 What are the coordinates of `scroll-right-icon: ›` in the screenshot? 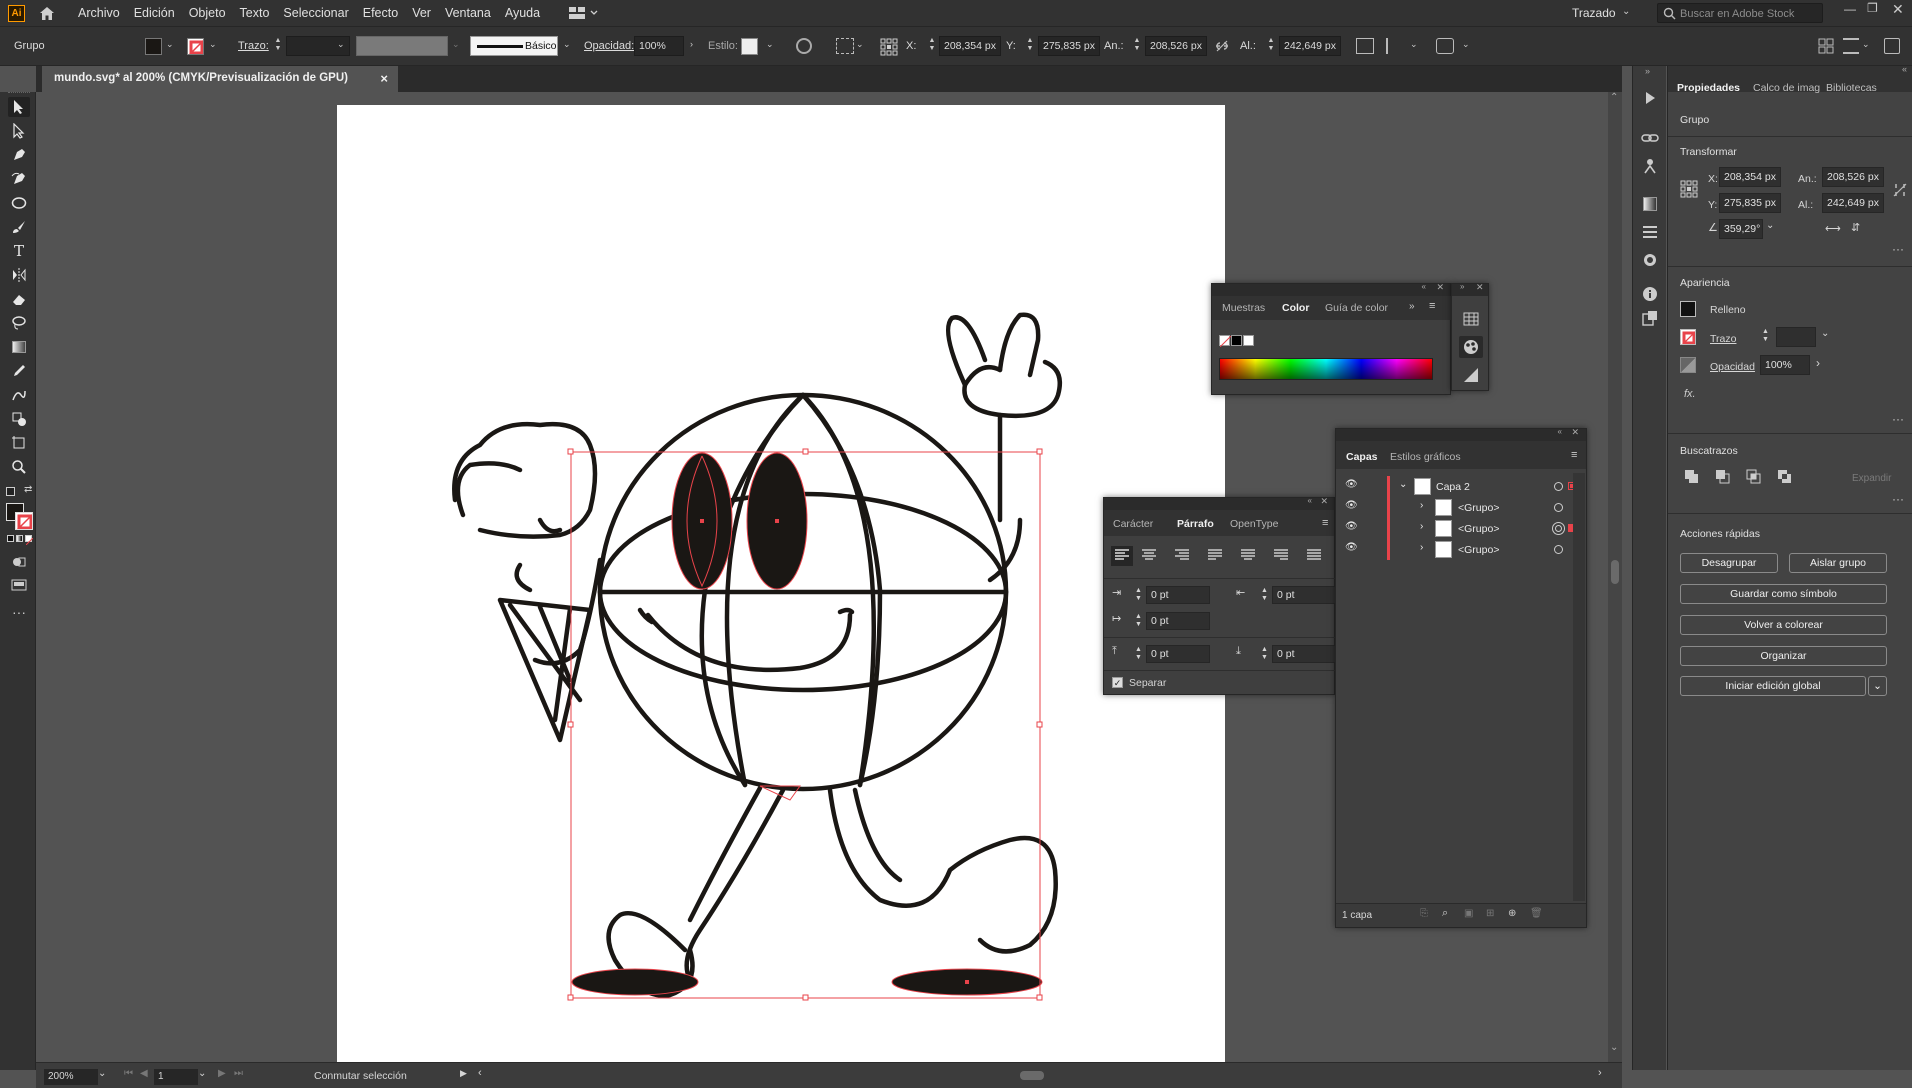 It's located at (1600, 1073).